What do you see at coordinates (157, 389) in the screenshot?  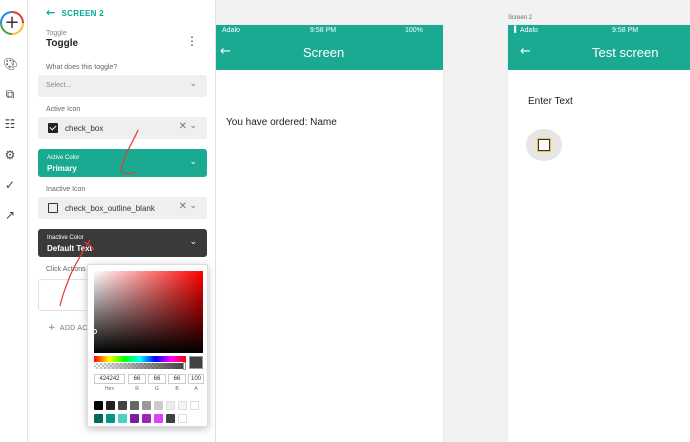 I see `g-label: G` at bounding box center [157, 389].